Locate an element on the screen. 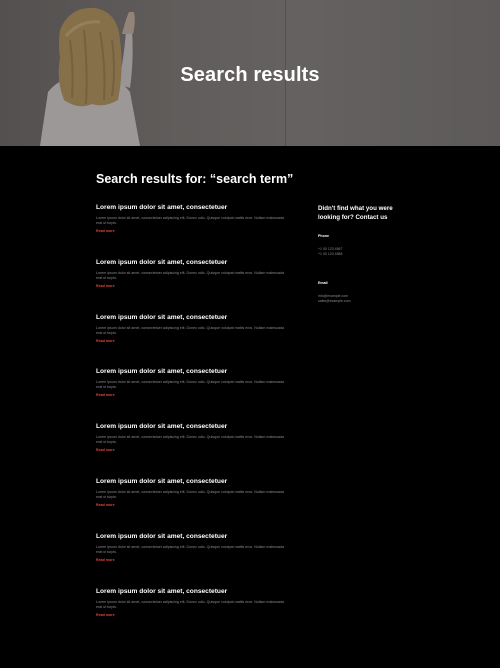 This screenshot has height=668, width=500. email-address: sales@example.com is located at coordinates (363, 301).